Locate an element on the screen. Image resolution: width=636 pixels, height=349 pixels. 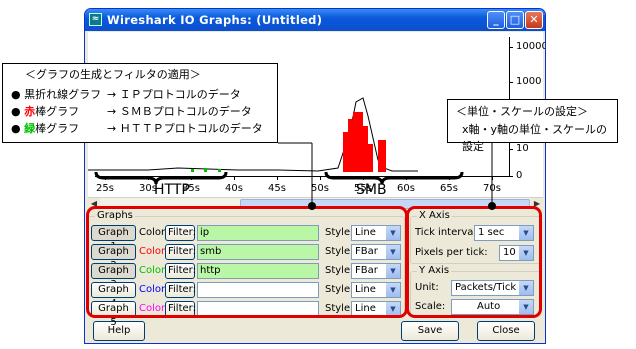
graph-kind: 黒折れ線グラフ is located at coordinates (63, 94).